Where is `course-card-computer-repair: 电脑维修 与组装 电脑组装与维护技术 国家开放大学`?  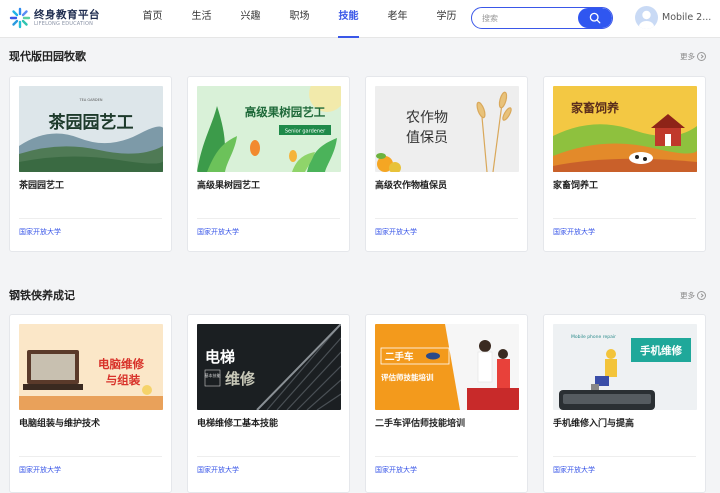 course-card-computer-repair: 电脑维修 与组装 电脑组装与维护技术 国家开放大学 is located at coordinates (90, 403).